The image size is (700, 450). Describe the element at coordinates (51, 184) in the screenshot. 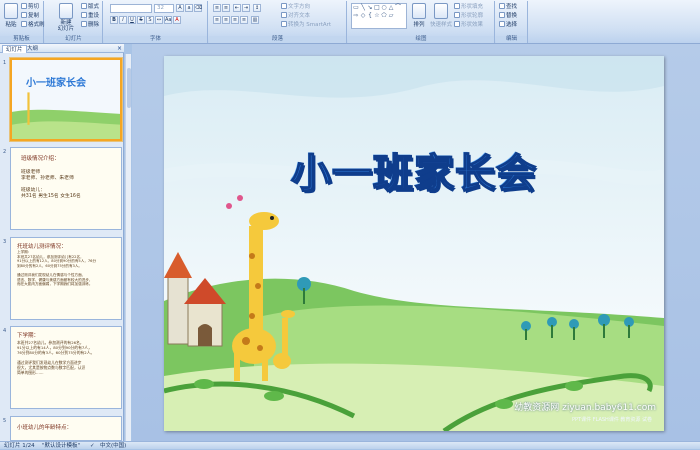

I see `thumb-2-body: 班级老师 李老师、孙老师、朱老师 班级幼儿： 共31名 男生15名 女生16名` at that location.